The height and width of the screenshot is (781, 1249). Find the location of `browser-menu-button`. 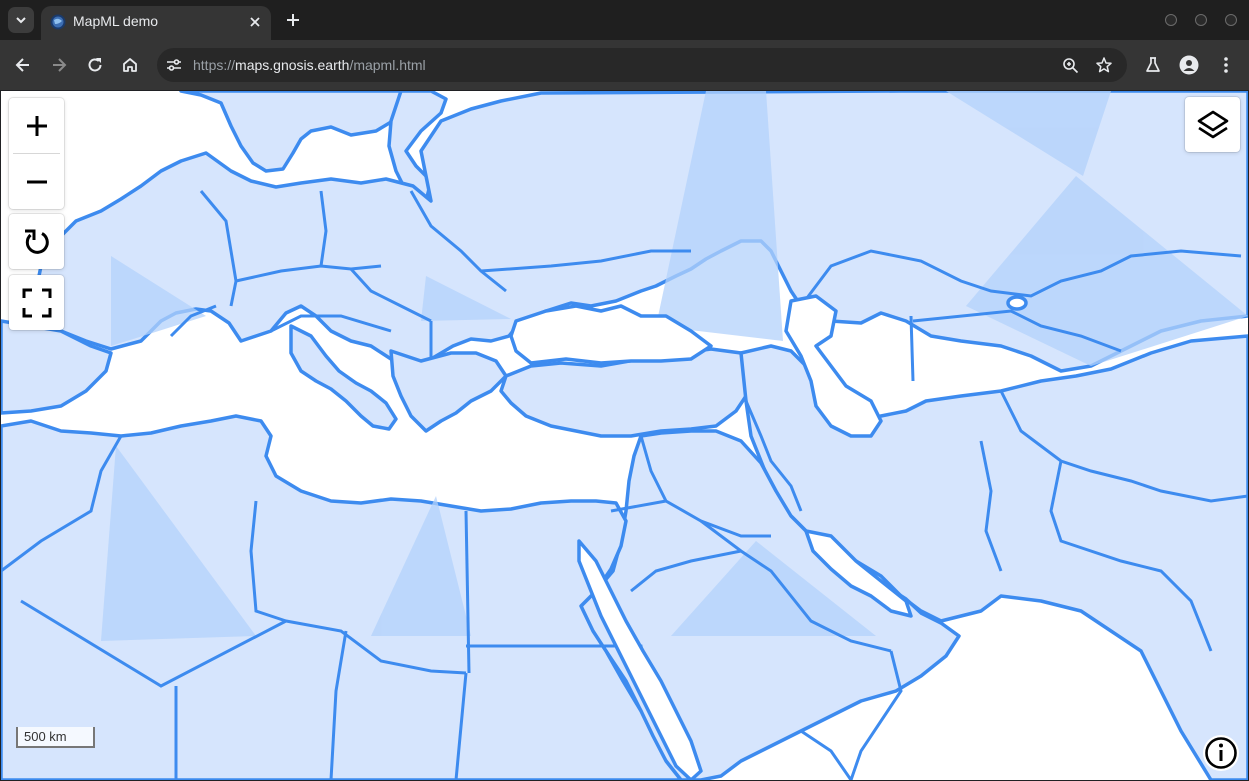

browser-menu-button is located at coordinates (1226, 65).